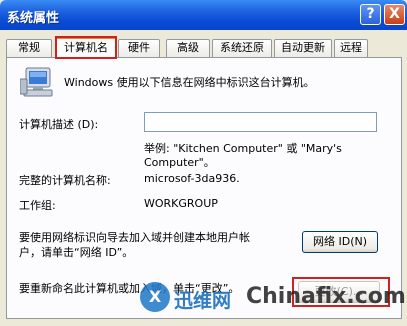 This screenshot has height=326, width=407. Describe the element at coordinates (351, 48) in the screenshot. I see `tab-remote: 远程` at that location.